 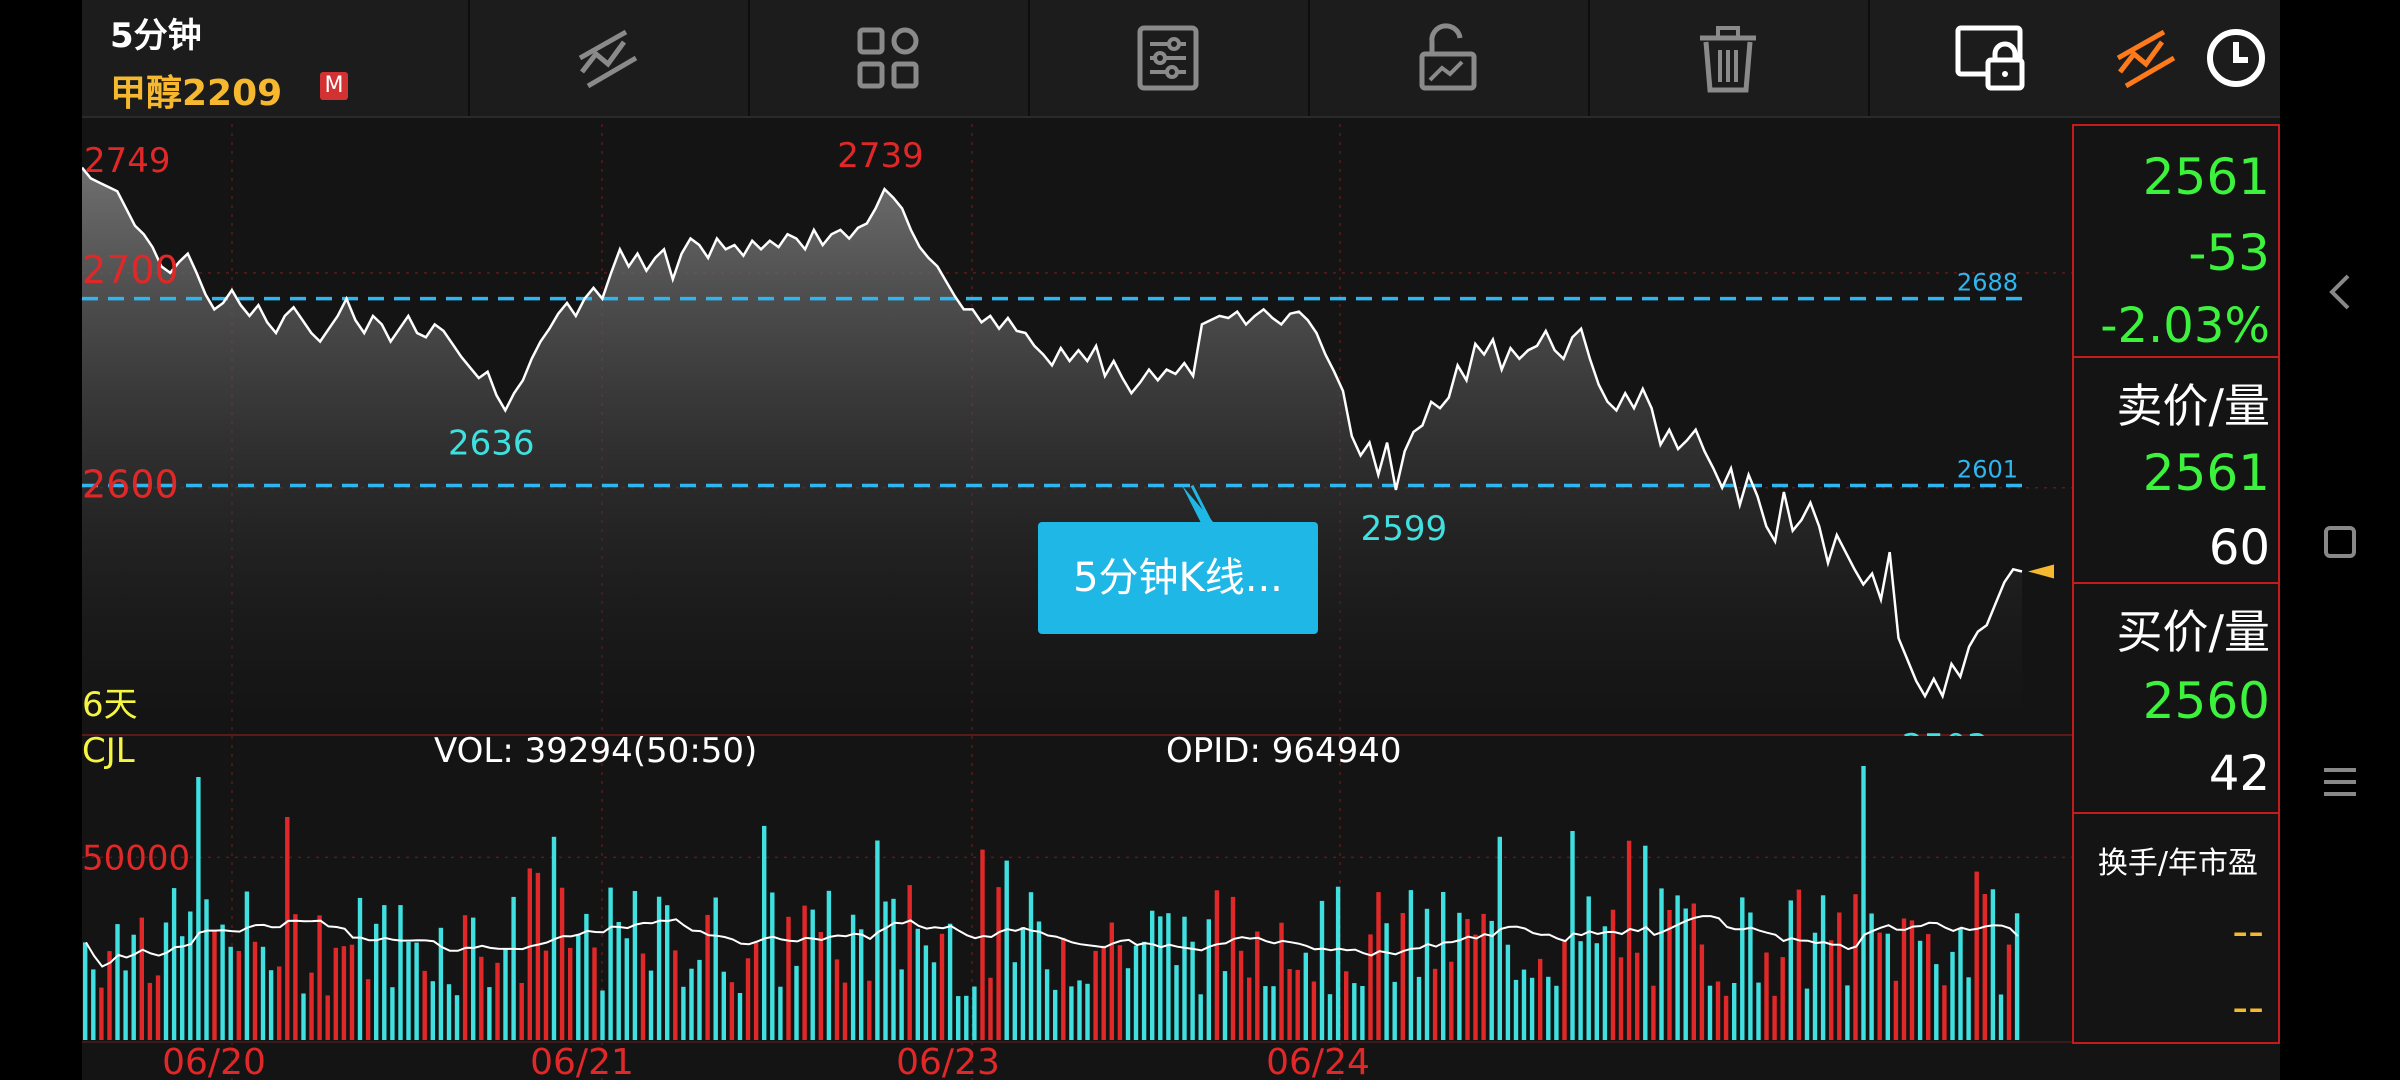 What do you see at coordinates (2206, 177) in the screenshot?
I see `last-price: 2561` at bounding box center [2206, 177].